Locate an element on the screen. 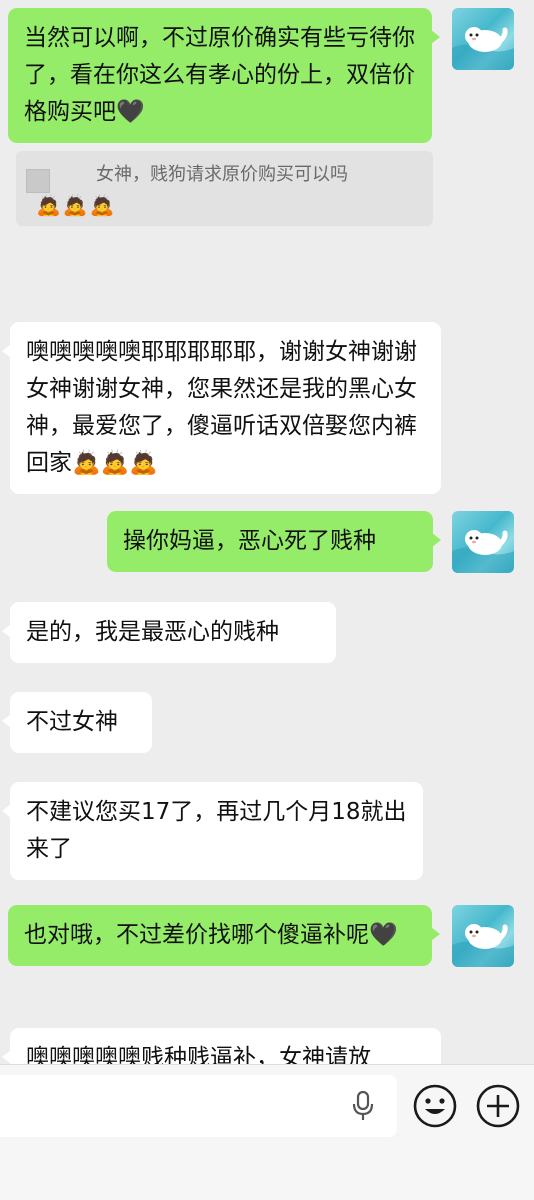 The width and height of the screenshot is (534, 1200). message-sent: 操你妈逼，恶心死了贱种 is located at coordinates (274, 541).